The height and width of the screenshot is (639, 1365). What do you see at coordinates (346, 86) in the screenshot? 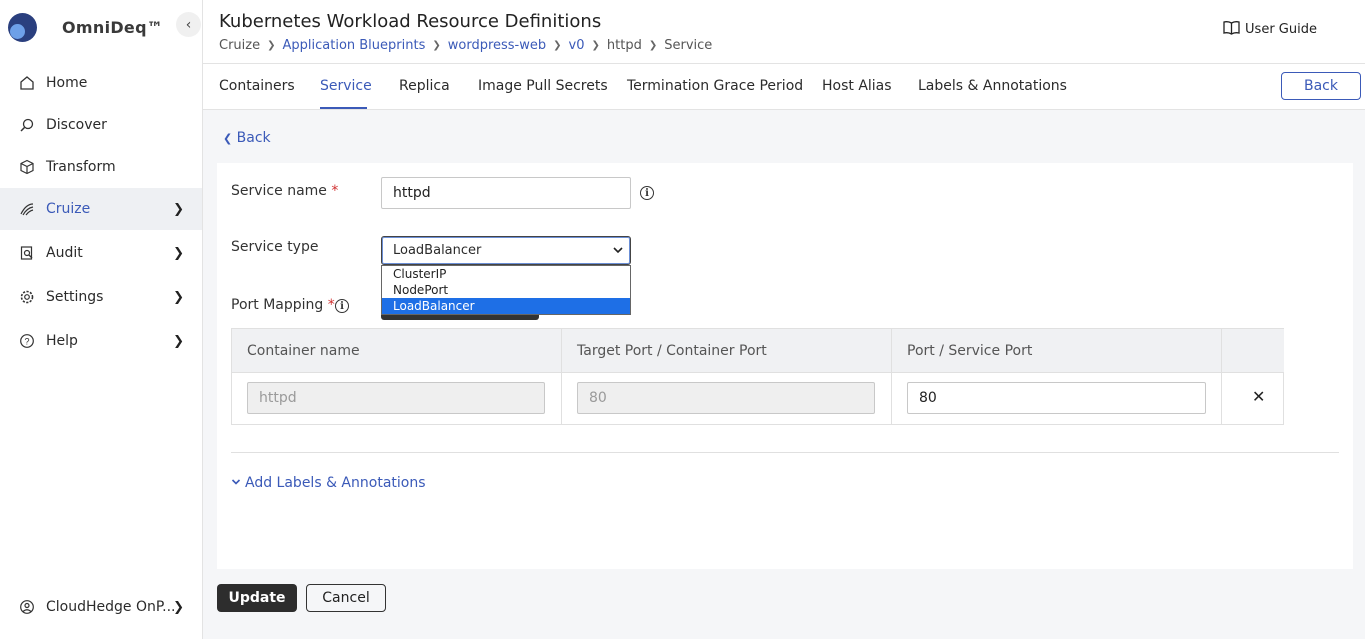
I see `tab-service: Service` at bounding box center [346, 86].